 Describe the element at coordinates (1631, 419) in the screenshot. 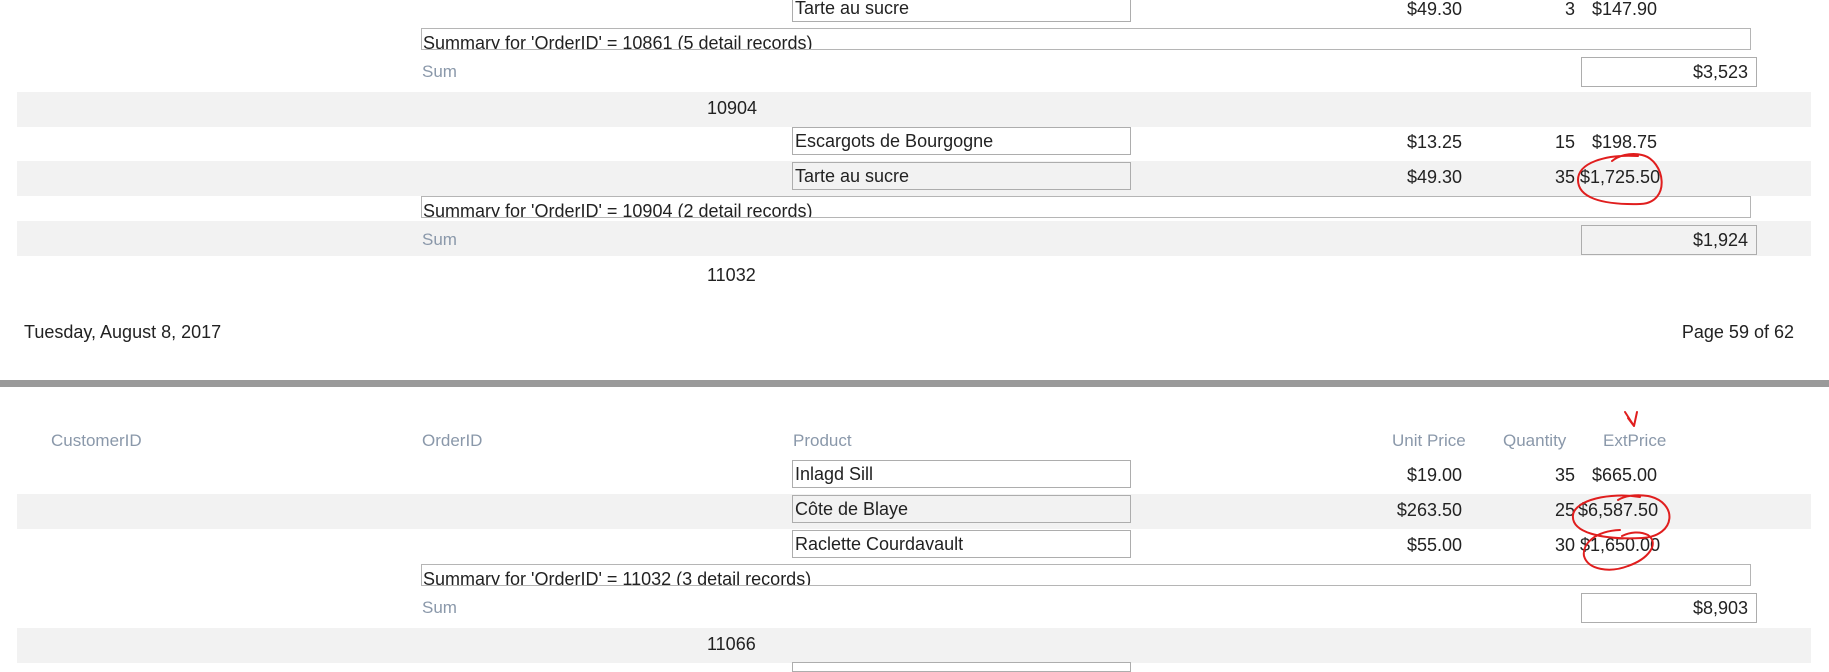

I see `annotation-arrow` at that location.